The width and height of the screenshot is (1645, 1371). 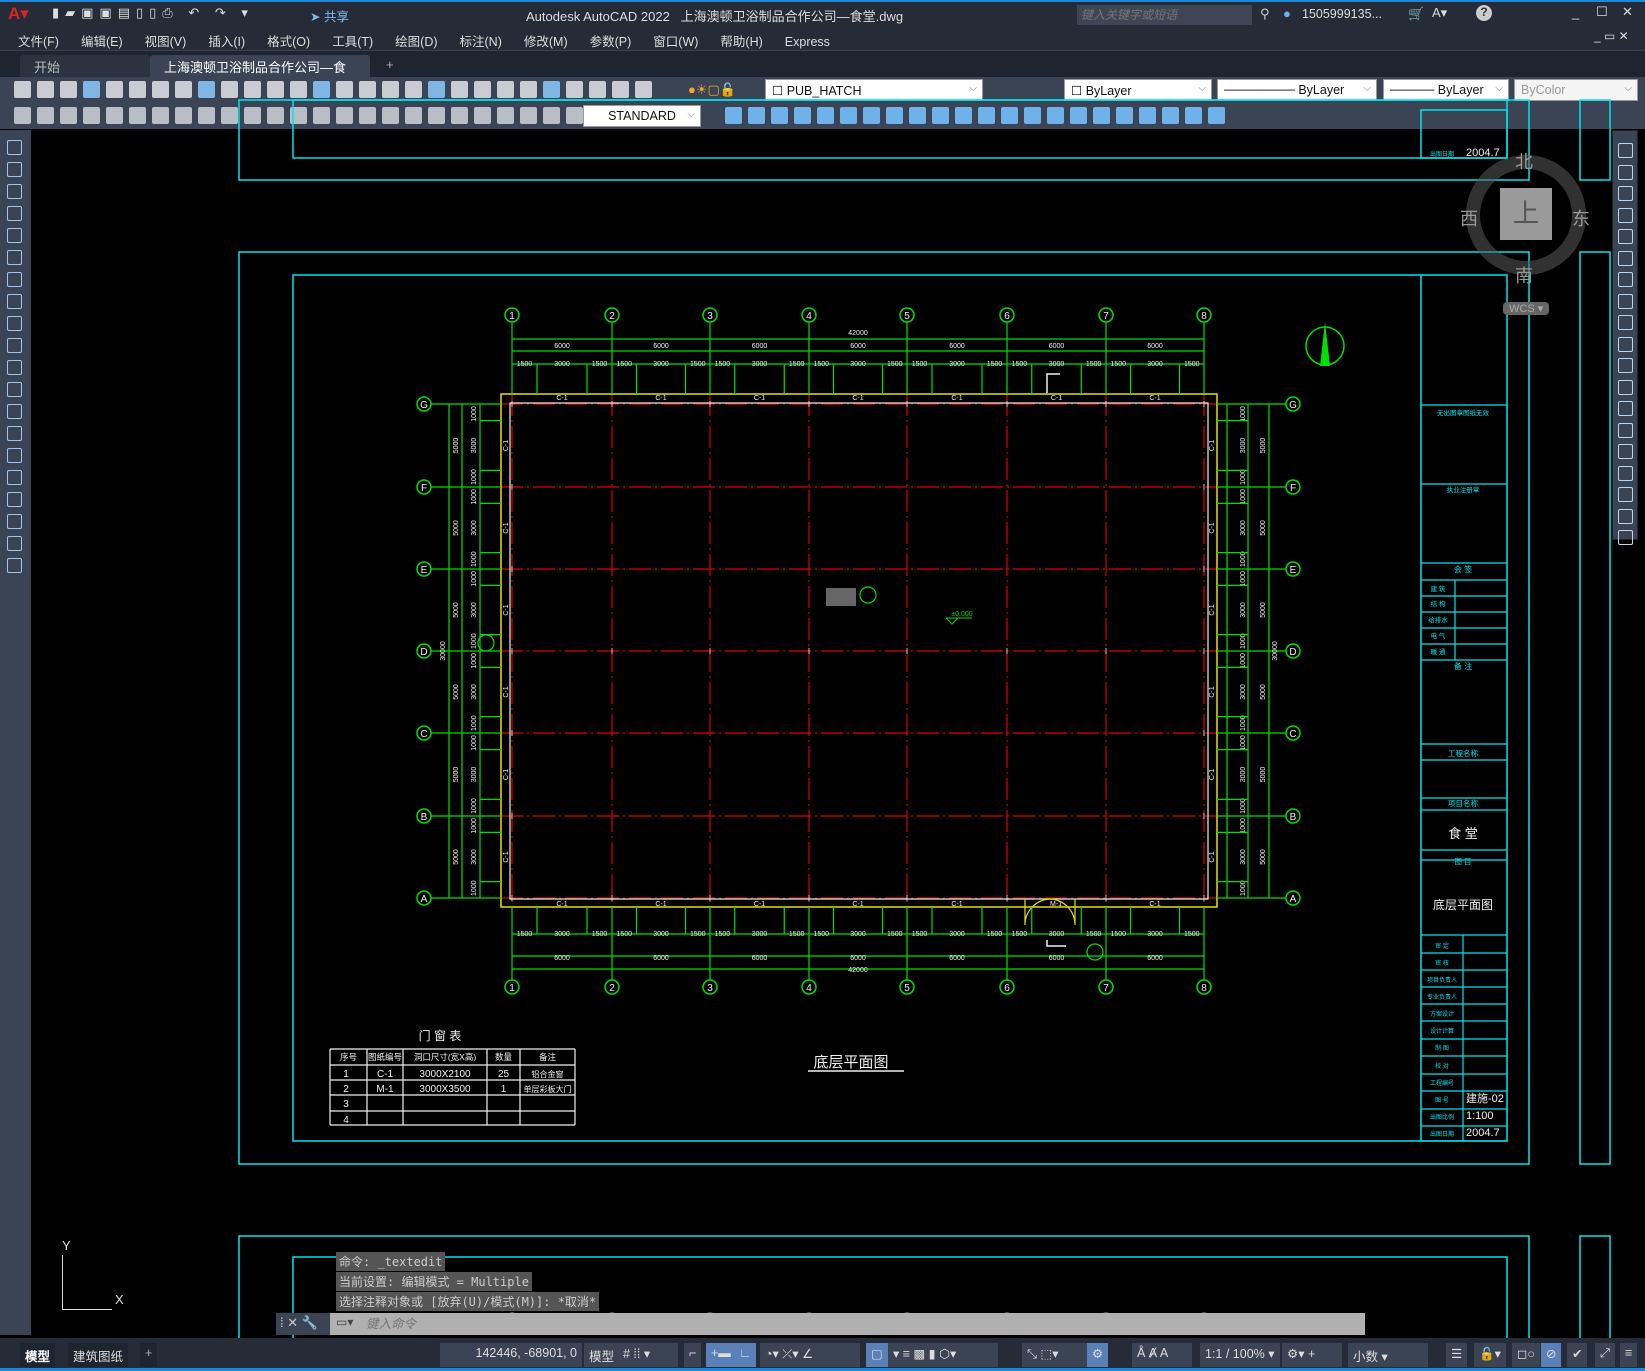 What do you see at coordinates (149, 1355) in the screenshot?
I see `add-layout-button: +` at bounding box center [149, 1355].